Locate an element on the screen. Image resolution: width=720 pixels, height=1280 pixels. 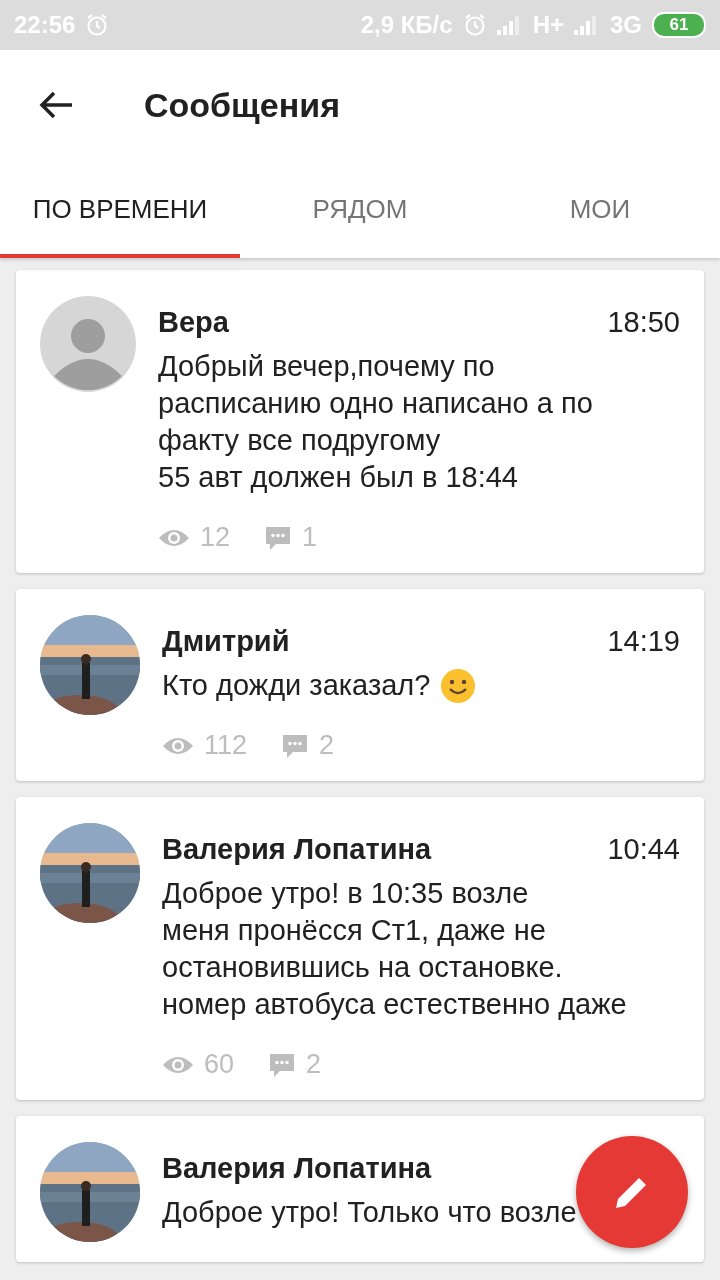
sender-name: Вера is located at coordinates (193, 322).